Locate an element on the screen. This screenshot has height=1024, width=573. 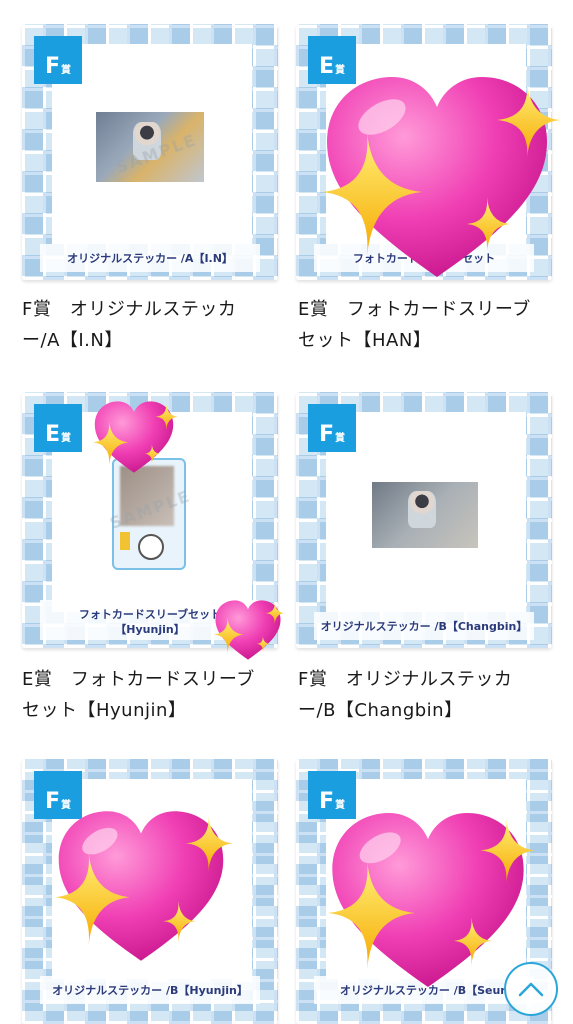
scroll-to-top-button is located at coordinates (531, 989).